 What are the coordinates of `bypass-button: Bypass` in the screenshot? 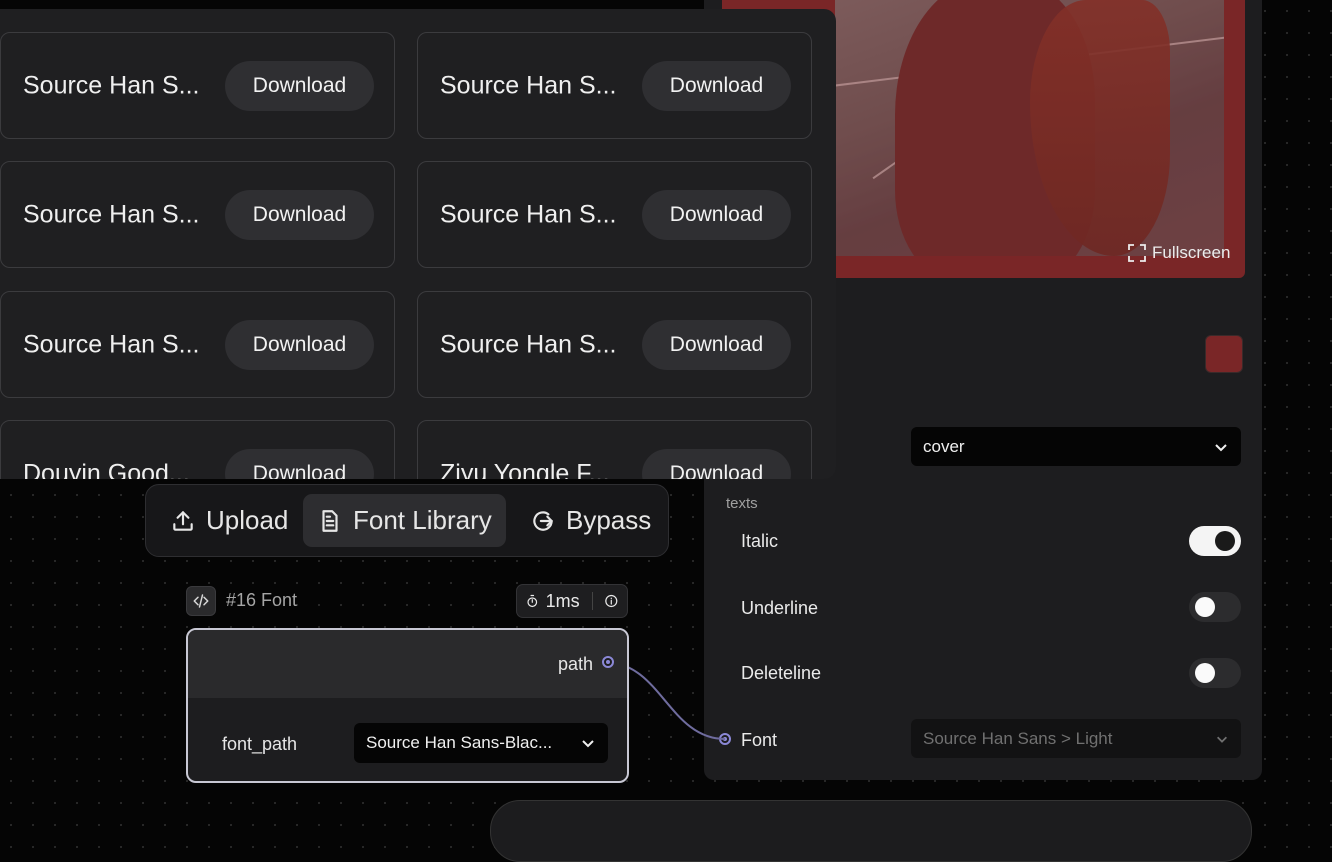 It's located at (590, 520).